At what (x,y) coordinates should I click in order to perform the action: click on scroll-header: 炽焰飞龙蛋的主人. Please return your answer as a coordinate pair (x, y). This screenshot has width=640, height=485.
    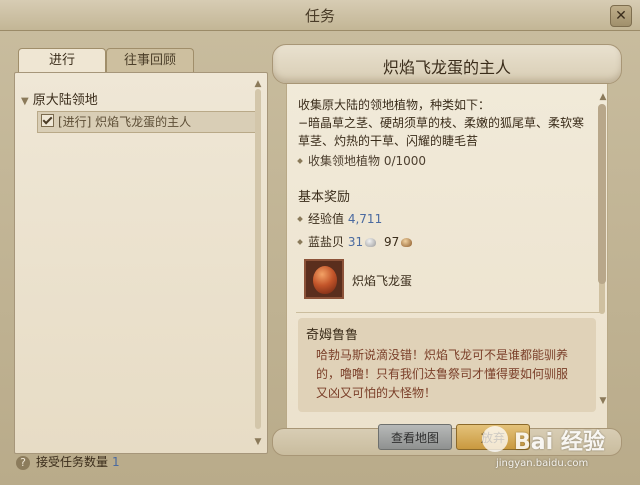
    Looking at the image, I should click on (447, 64).